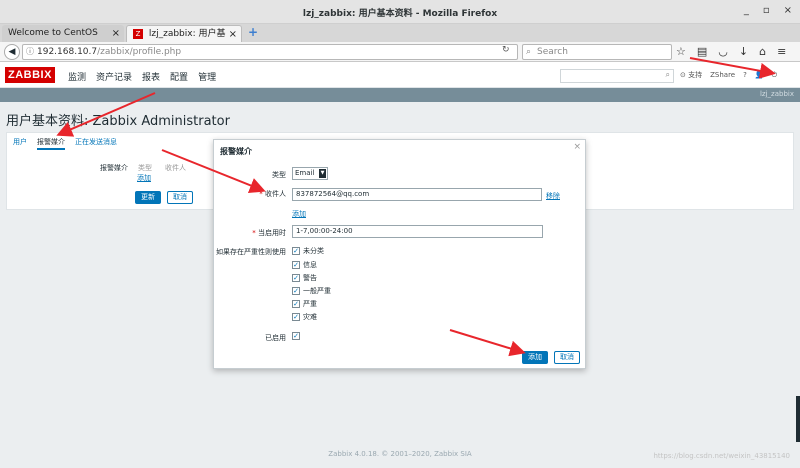 Image resolution: width=800 pixels, height=468 pixels. I want to click on zabbix-search-input: ⌕, so click(617, 76).